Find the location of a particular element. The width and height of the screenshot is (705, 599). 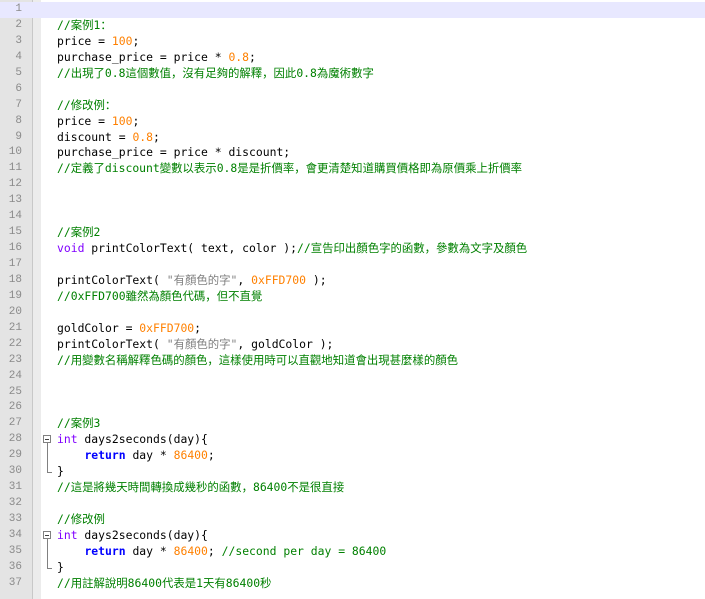

code-line: 12 is located at coordinates (352, 185).